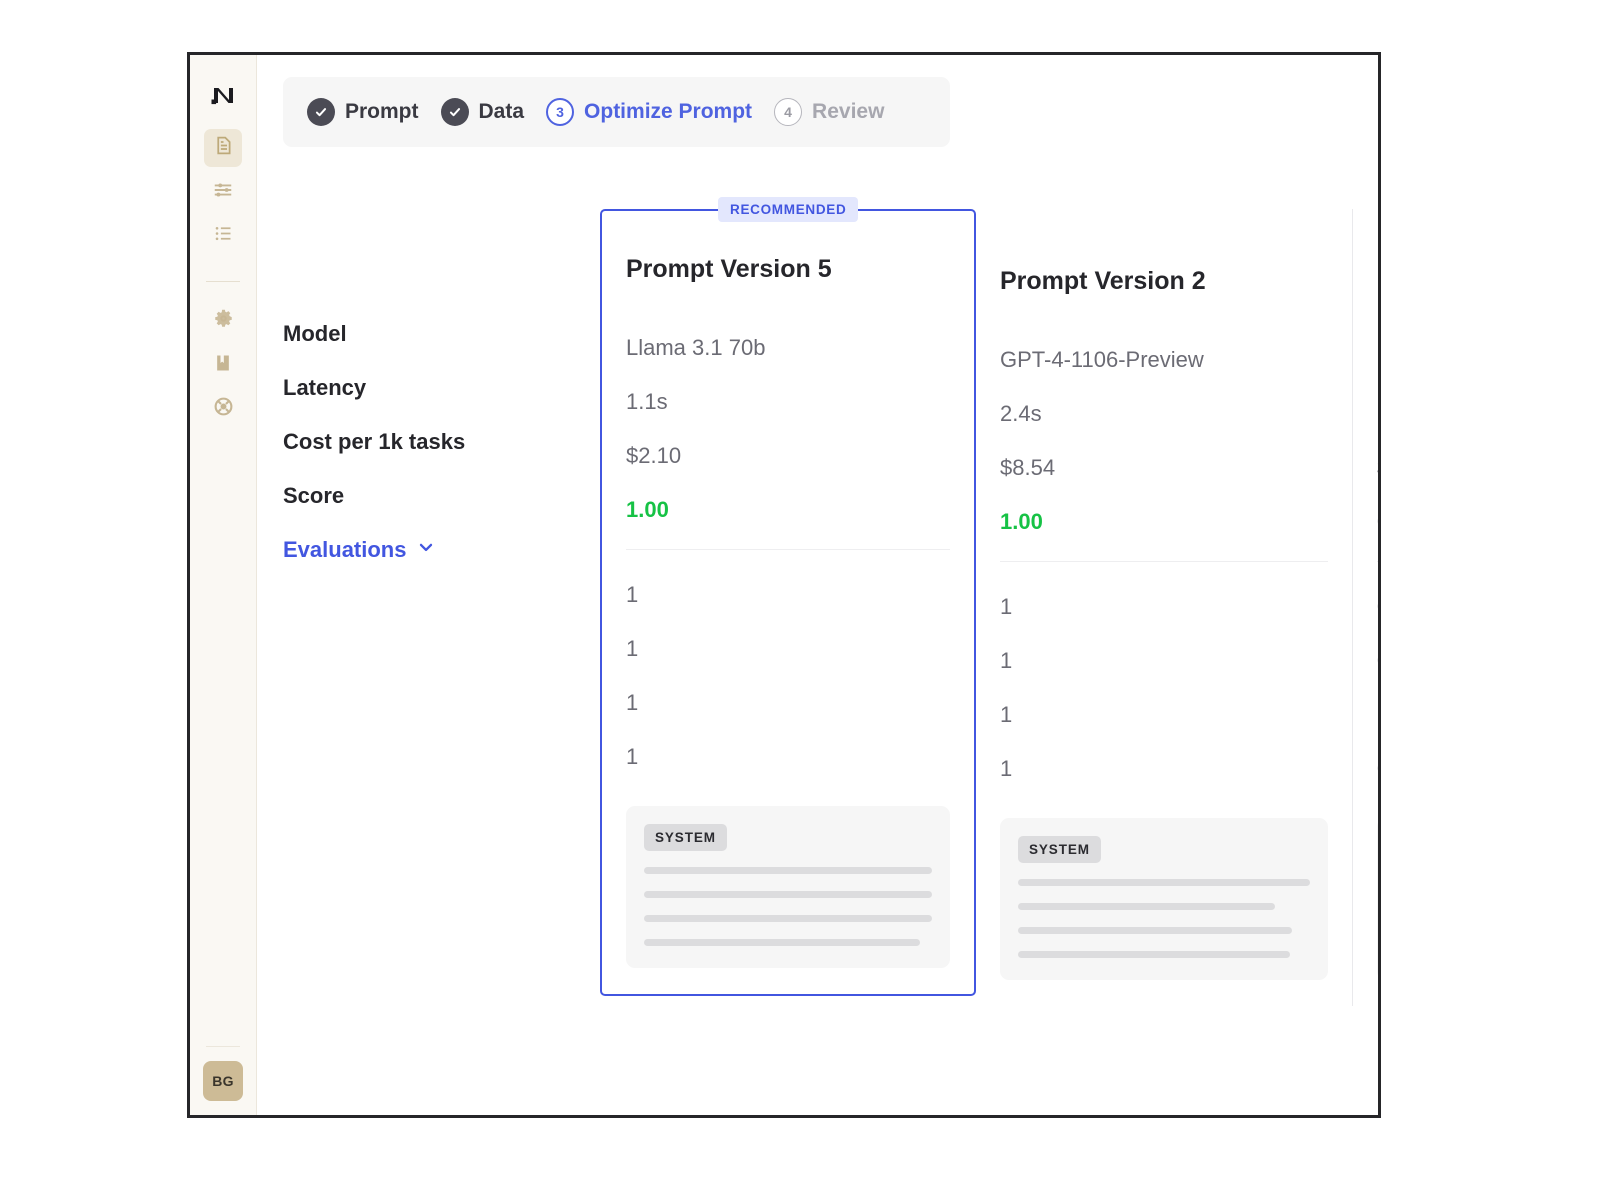 The width and height of the screenshot is (1600, 1200). I want to click on row-label-score: Score, so click(314, 495).